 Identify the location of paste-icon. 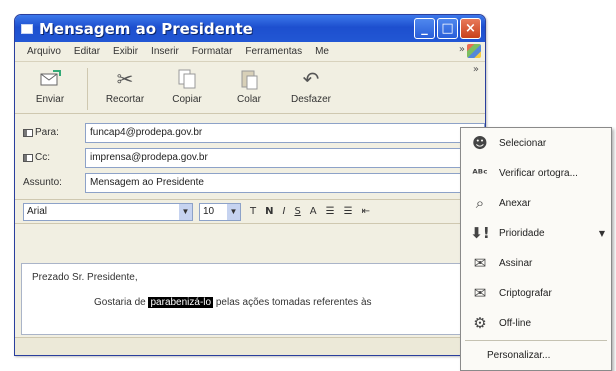
(249, 79).